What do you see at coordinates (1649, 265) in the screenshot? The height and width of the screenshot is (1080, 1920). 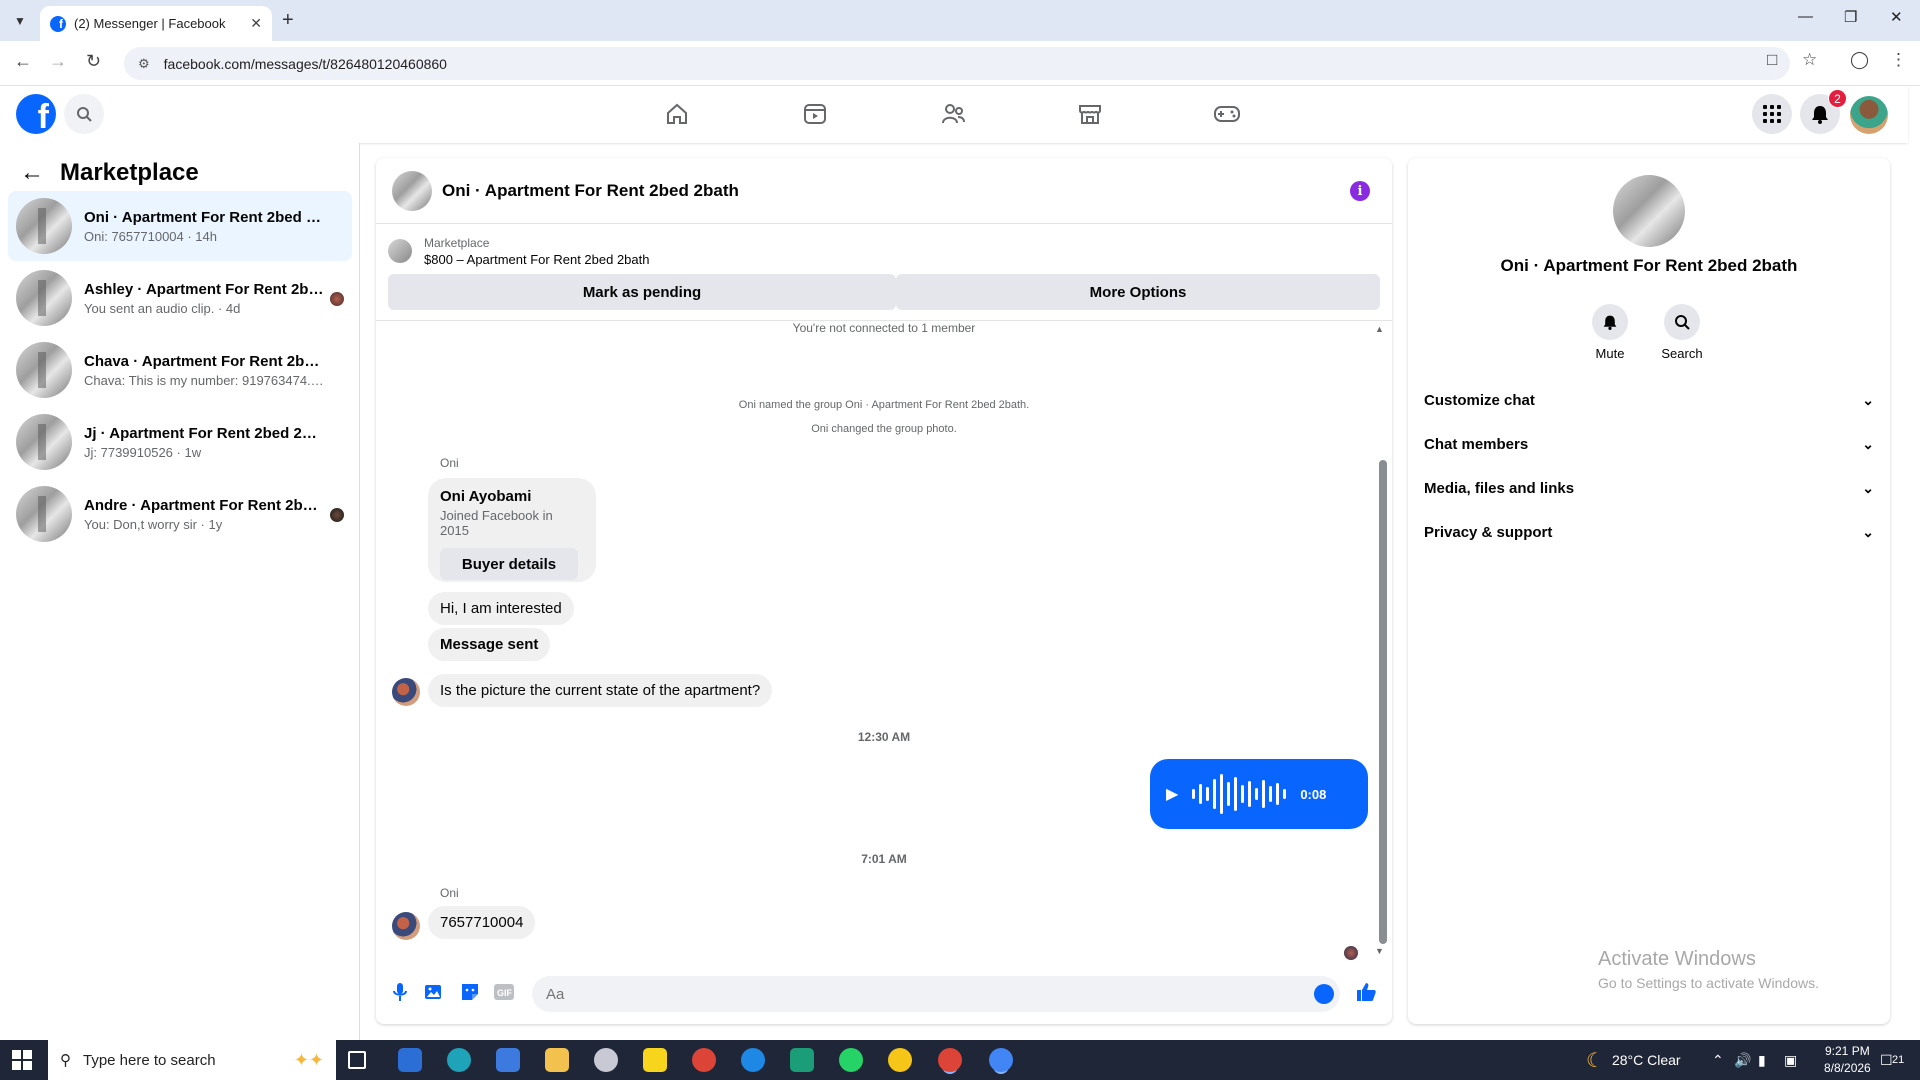 I see `conversation-name: Oni · Apartment For Rent 2bed 2bath` at bounding box center [1649, 265].